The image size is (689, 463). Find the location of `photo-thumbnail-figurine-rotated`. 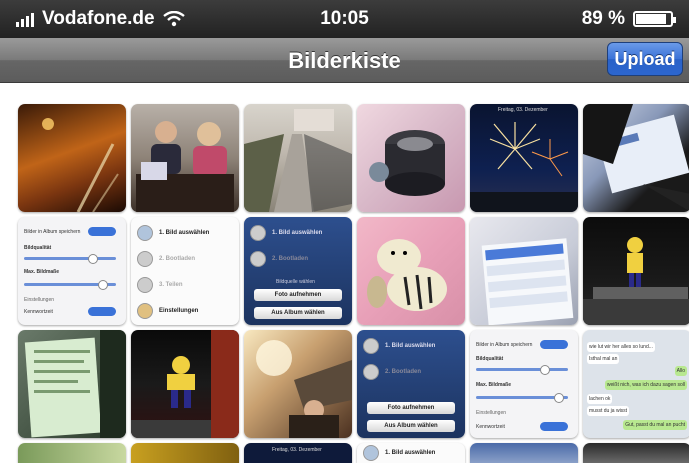

photo-thumbnail-figurine-rotated is located at coordinates (185, 384).